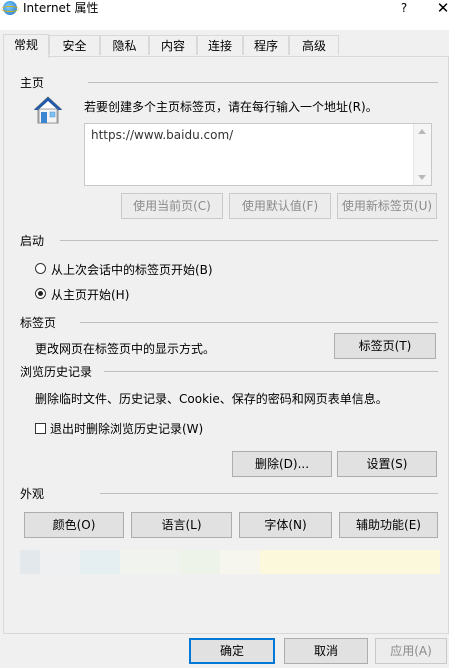 This screenshot has height=668, width=449. I want to click on url-field-scrollbar, so click(422, 154).